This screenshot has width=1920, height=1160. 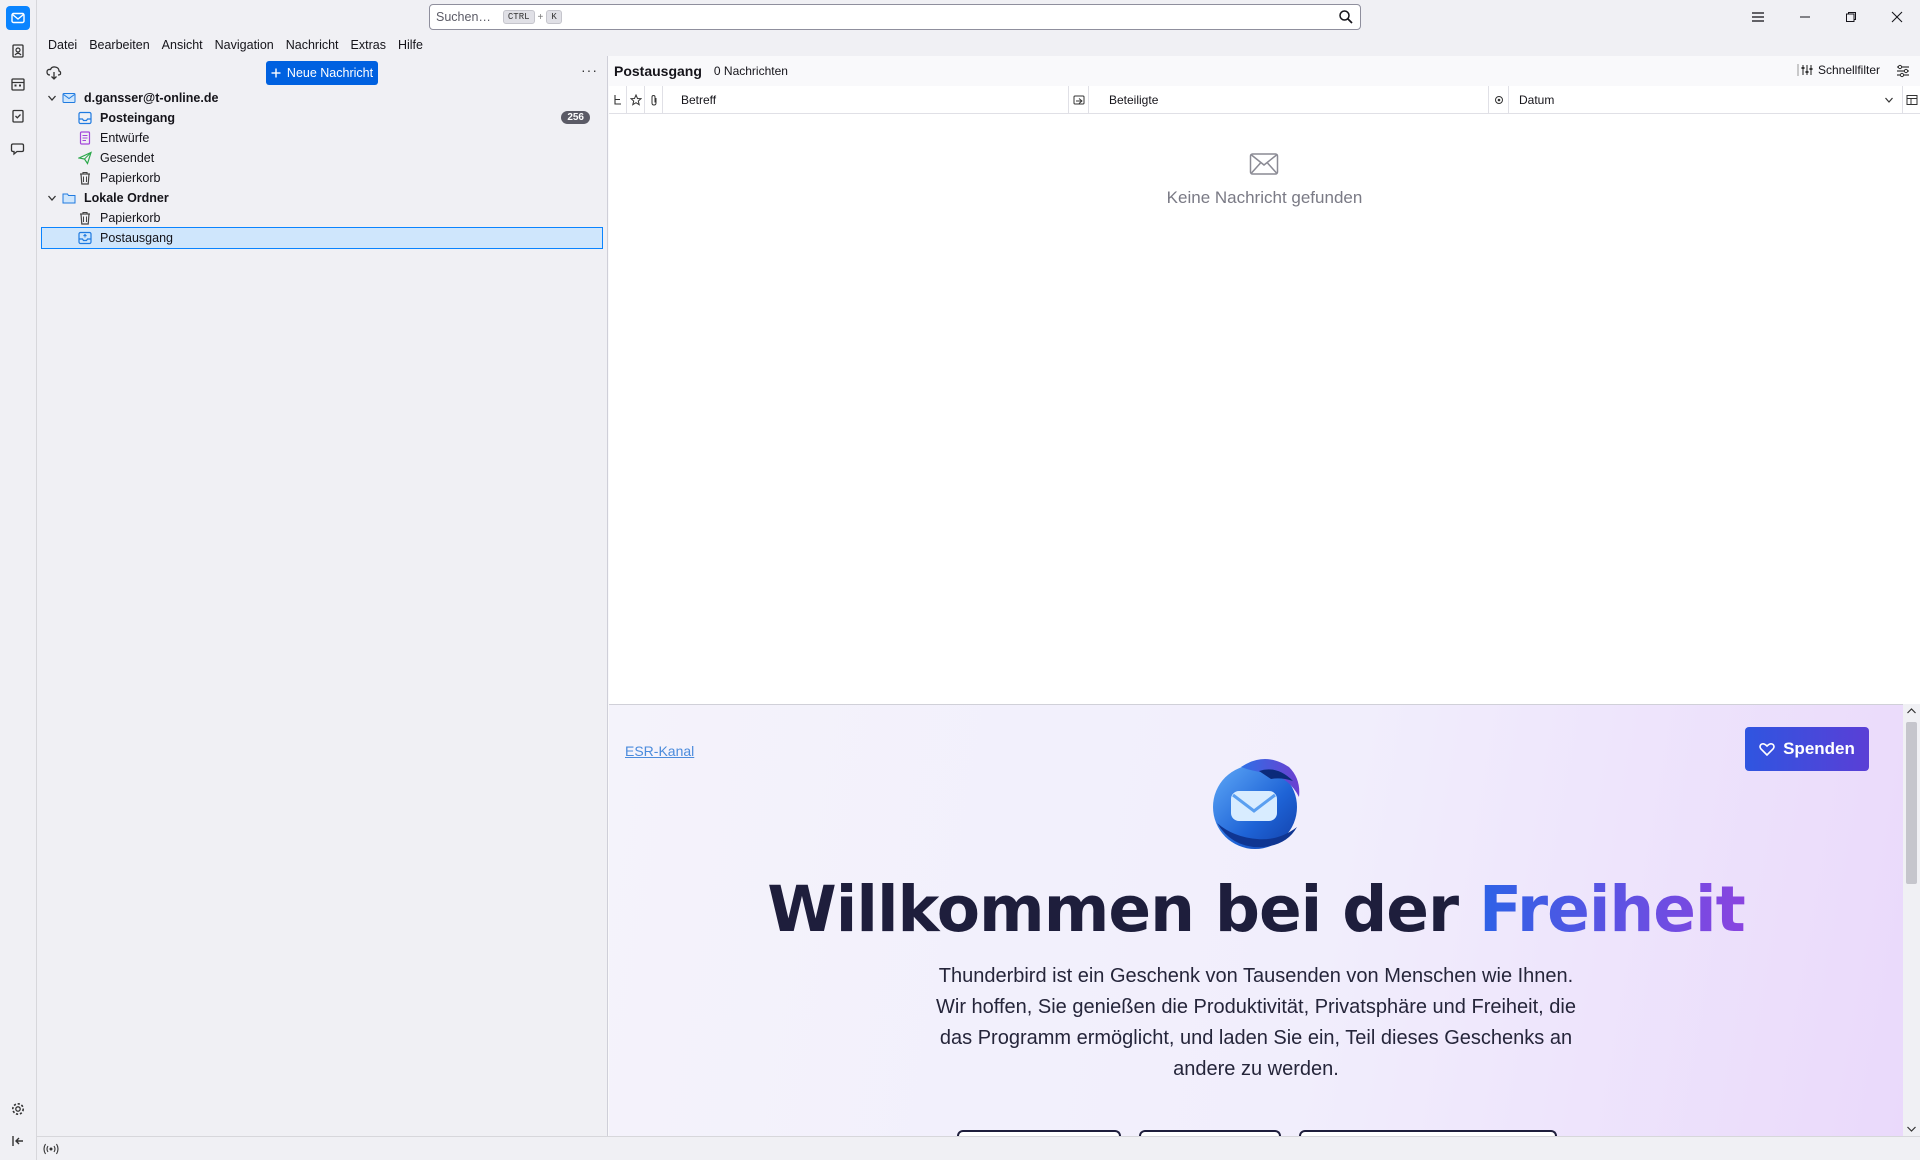 What do you see at coordinates (322, 238) in the screenshot?
I see `folder-outbox: Postausgang` at bounding box center [322, 238].